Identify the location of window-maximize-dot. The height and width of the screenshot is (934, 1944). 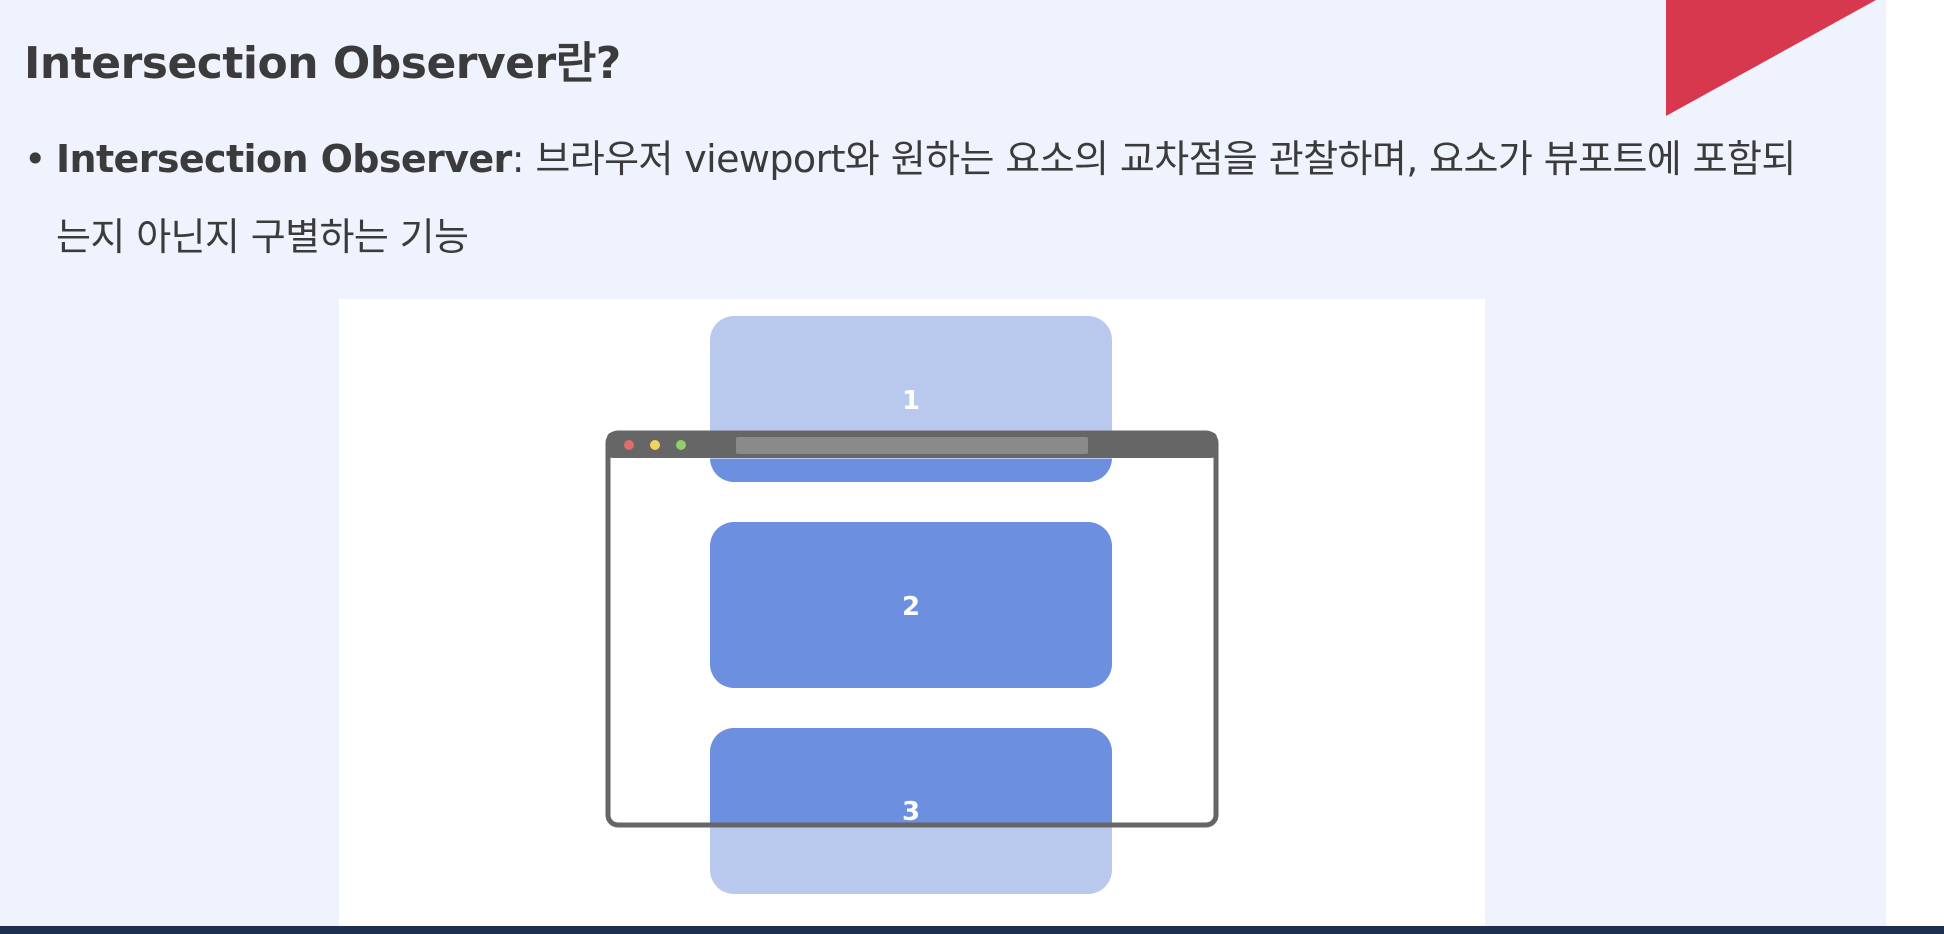
(681, 445).